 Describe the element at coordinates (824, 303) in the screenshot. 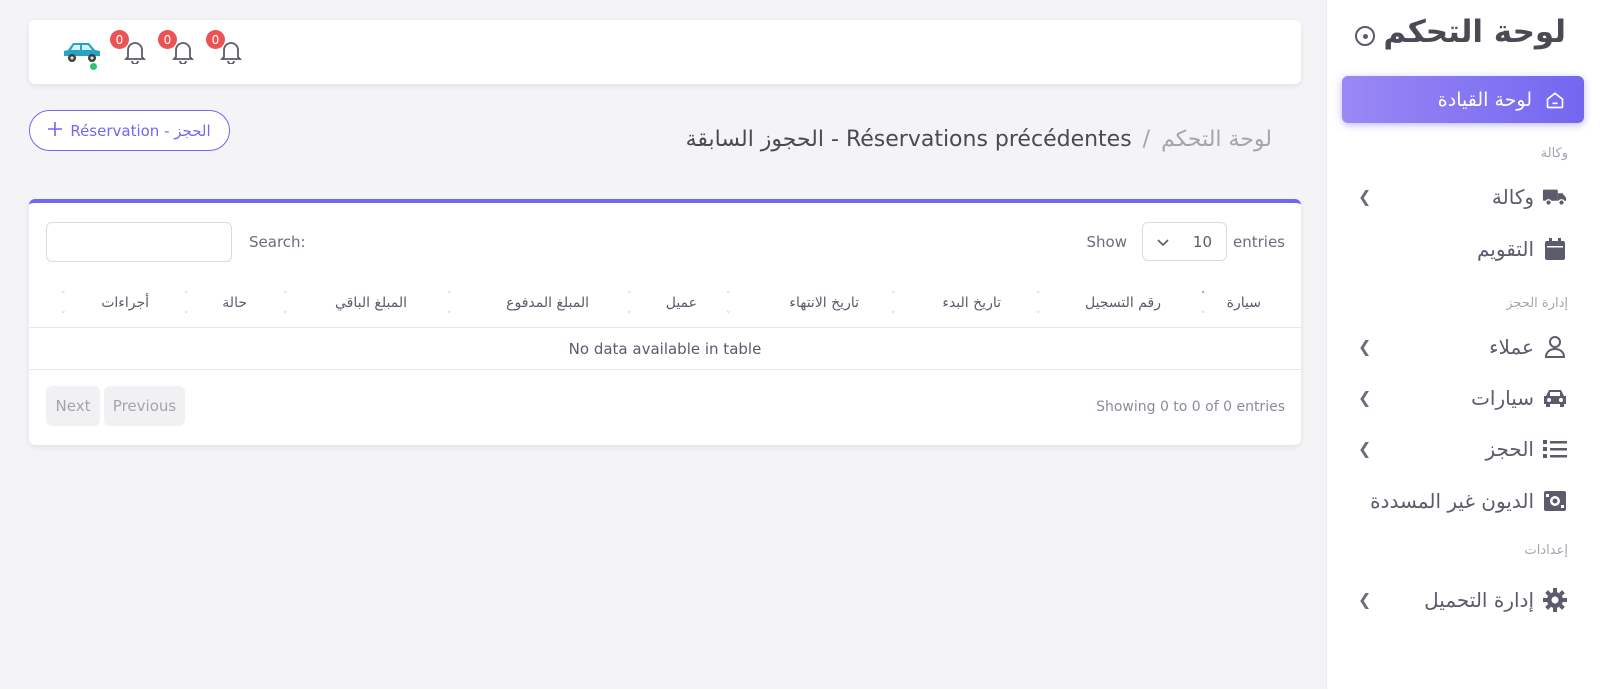

I see `column-header-end-date: تاريخ الانتهاء` at that location.